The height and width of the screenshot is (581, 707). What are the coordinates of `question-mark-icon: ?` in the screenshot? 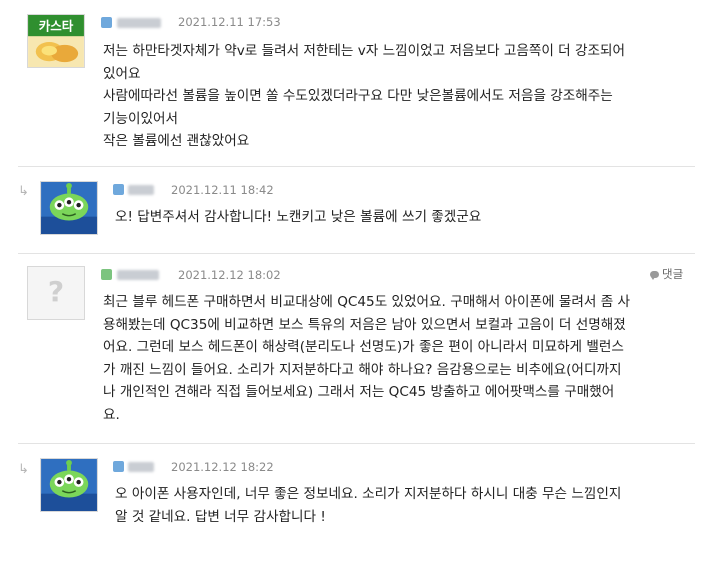 It's located at (56, 291).